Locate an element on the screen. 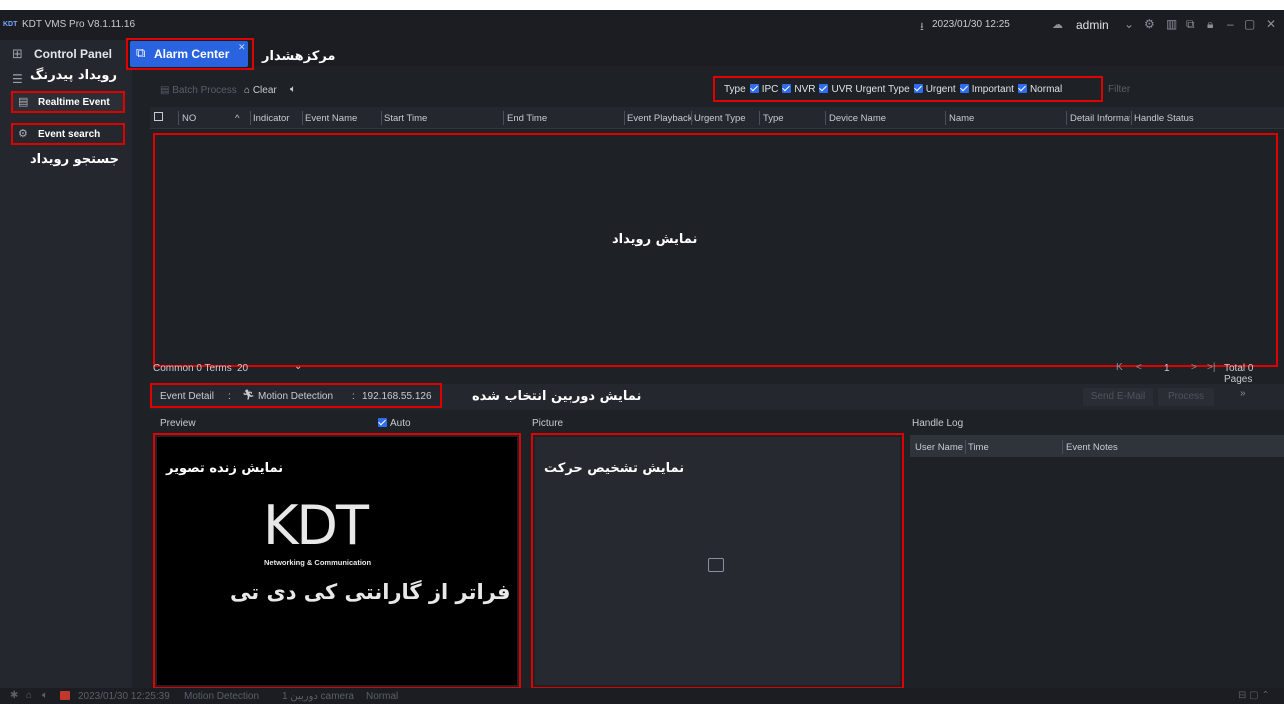 The width and height of the screenshot is (1284, 704). uvr-label: UVR is located at coordinates (842, 89).